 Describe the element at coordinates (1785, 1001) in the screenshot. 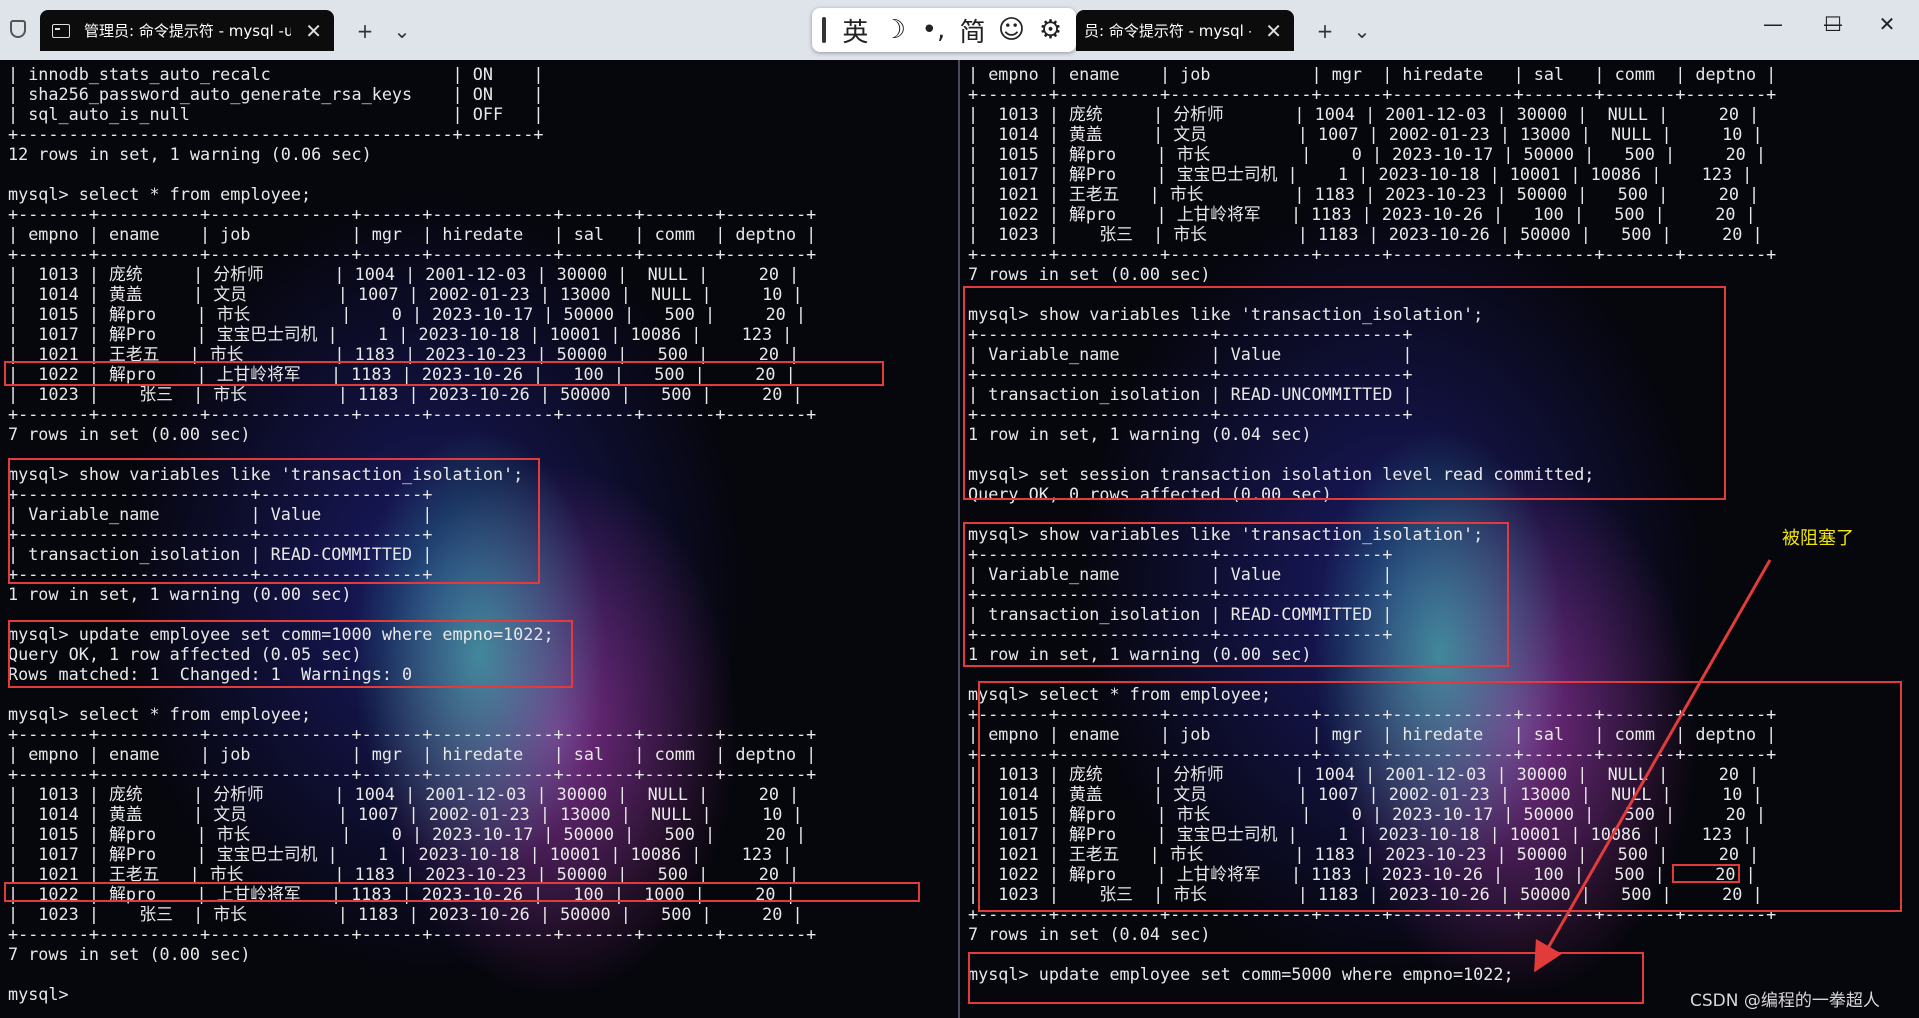

I see `watermark: CSDN @编程的一拳超人` at that location.